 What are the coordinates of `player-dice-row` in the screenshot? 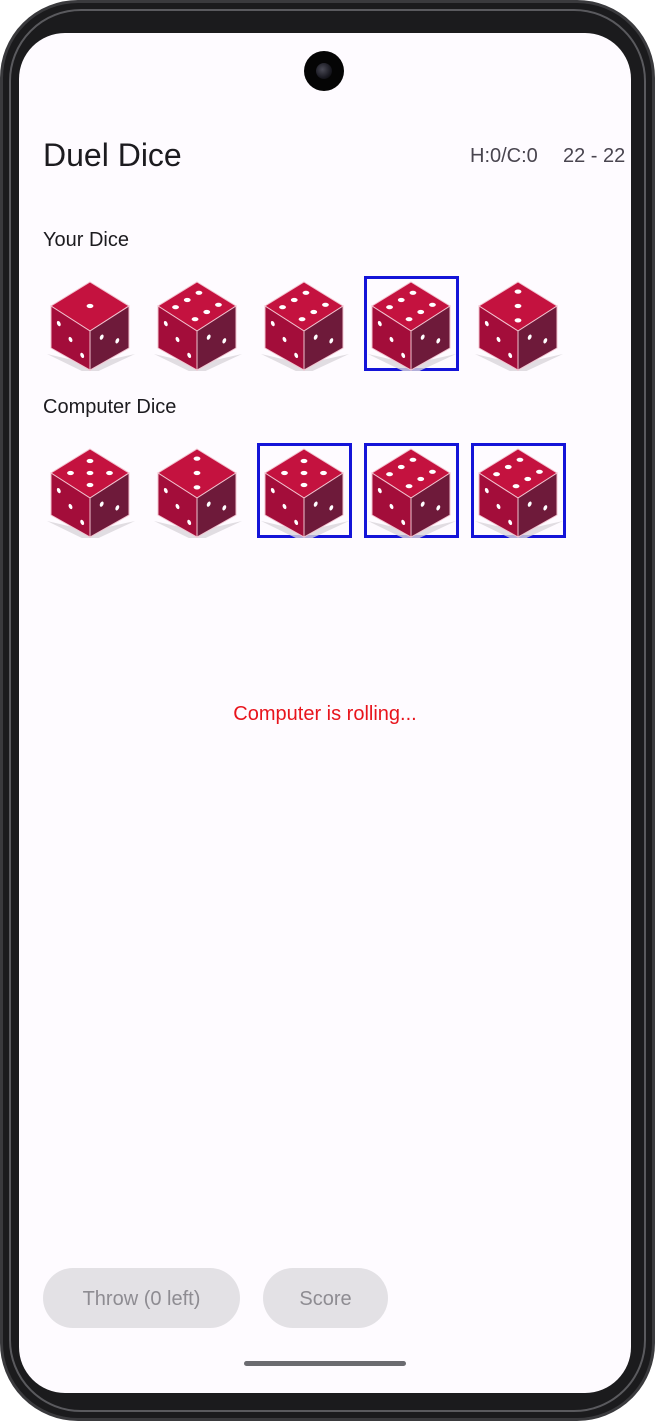 It's located at (323, 324).